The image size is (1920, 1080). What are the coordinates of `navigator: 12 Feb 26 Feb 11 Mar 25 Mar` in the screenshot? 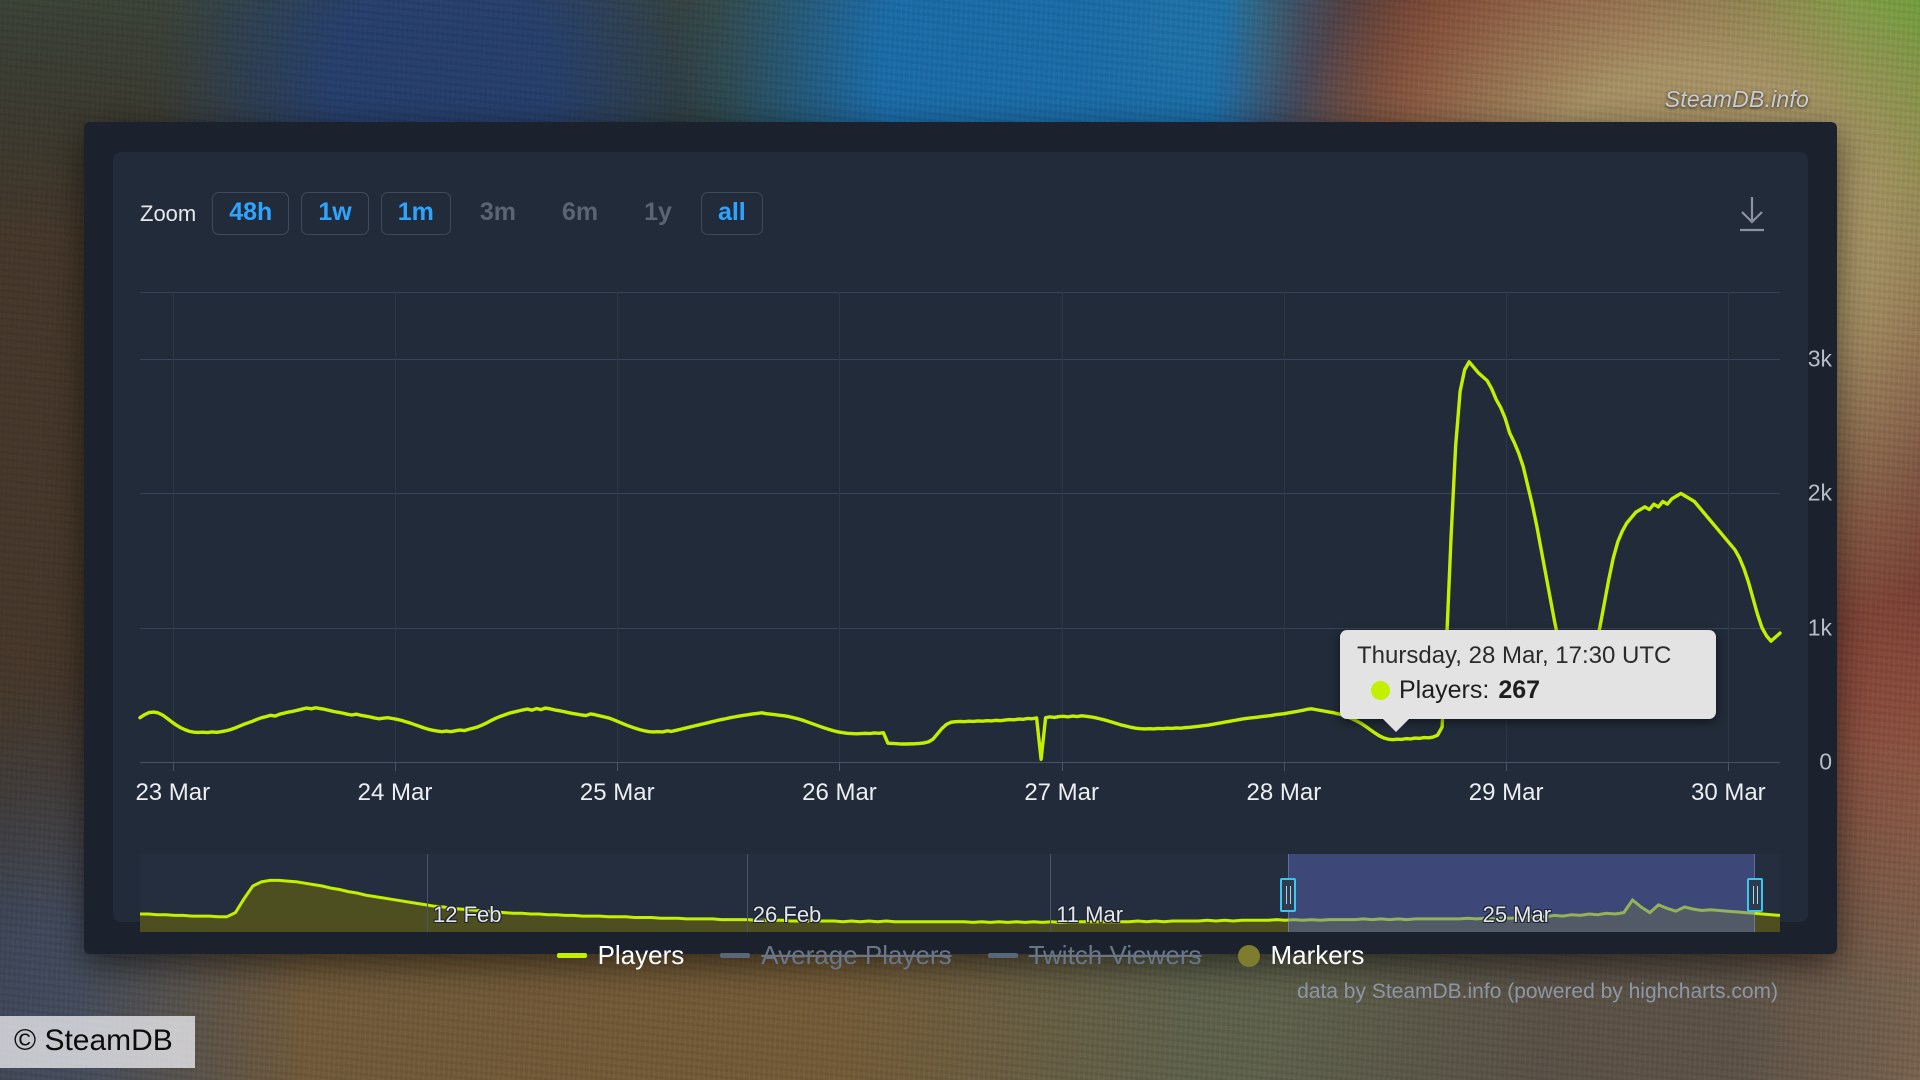 It's located at (960, 893).